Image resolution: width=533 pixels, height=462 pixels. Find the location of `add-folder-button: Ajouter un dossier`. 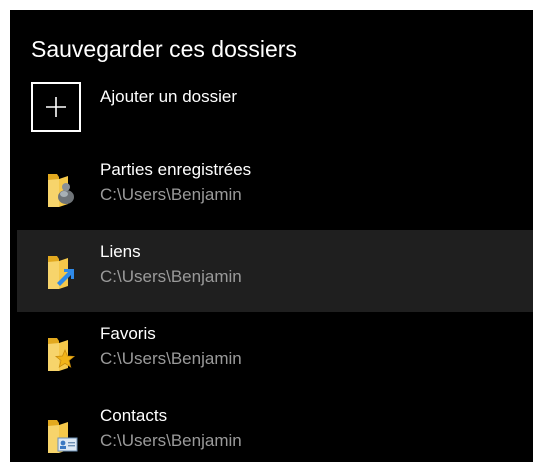

add-folder-button: Ajouter un dossier is located at coordinates (181, 108).